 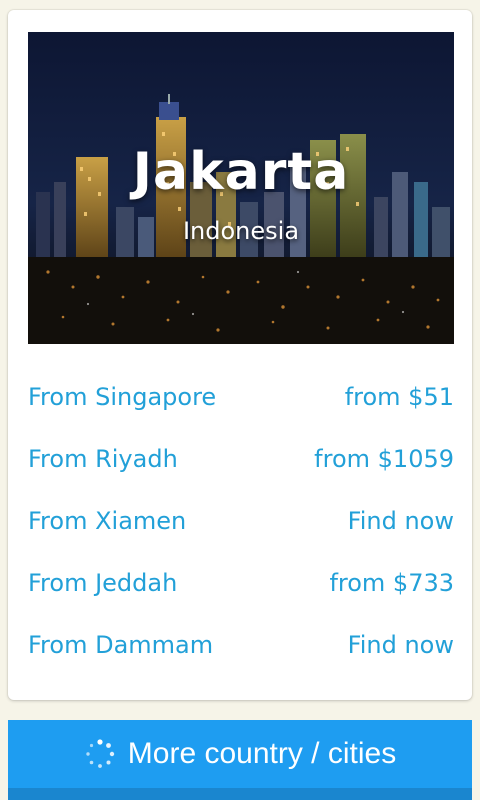 What do you see at coordinates (241, 231) in the screenshot?
I see `country-name: Indonesia` at bounding box center [241, 231].